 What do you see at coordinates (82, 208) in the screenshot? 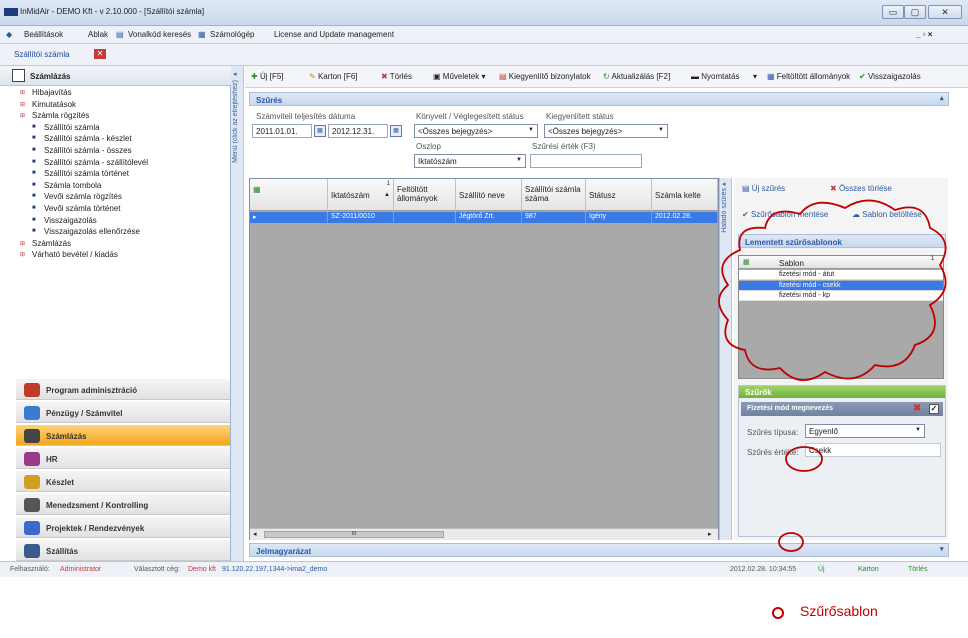
I see `tree-item: Vevői számla történet` at bounding box center [82, 208].